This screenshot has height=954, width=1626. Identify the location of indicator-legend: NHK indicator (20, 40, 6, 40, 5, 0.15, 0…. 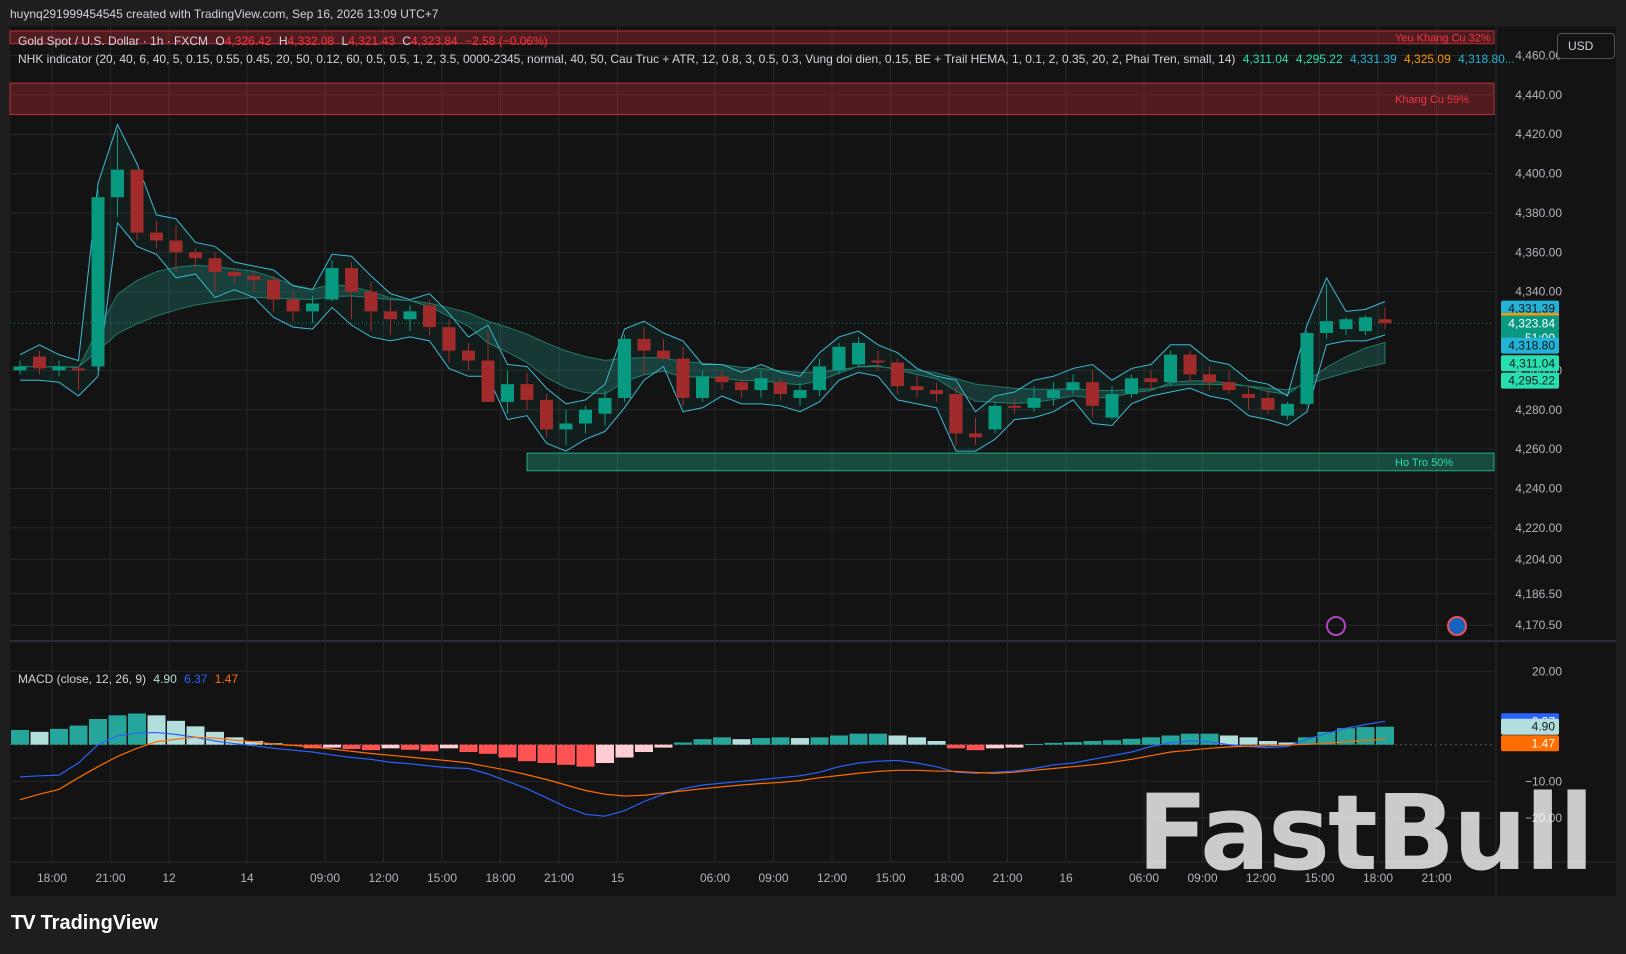
(766, 59).